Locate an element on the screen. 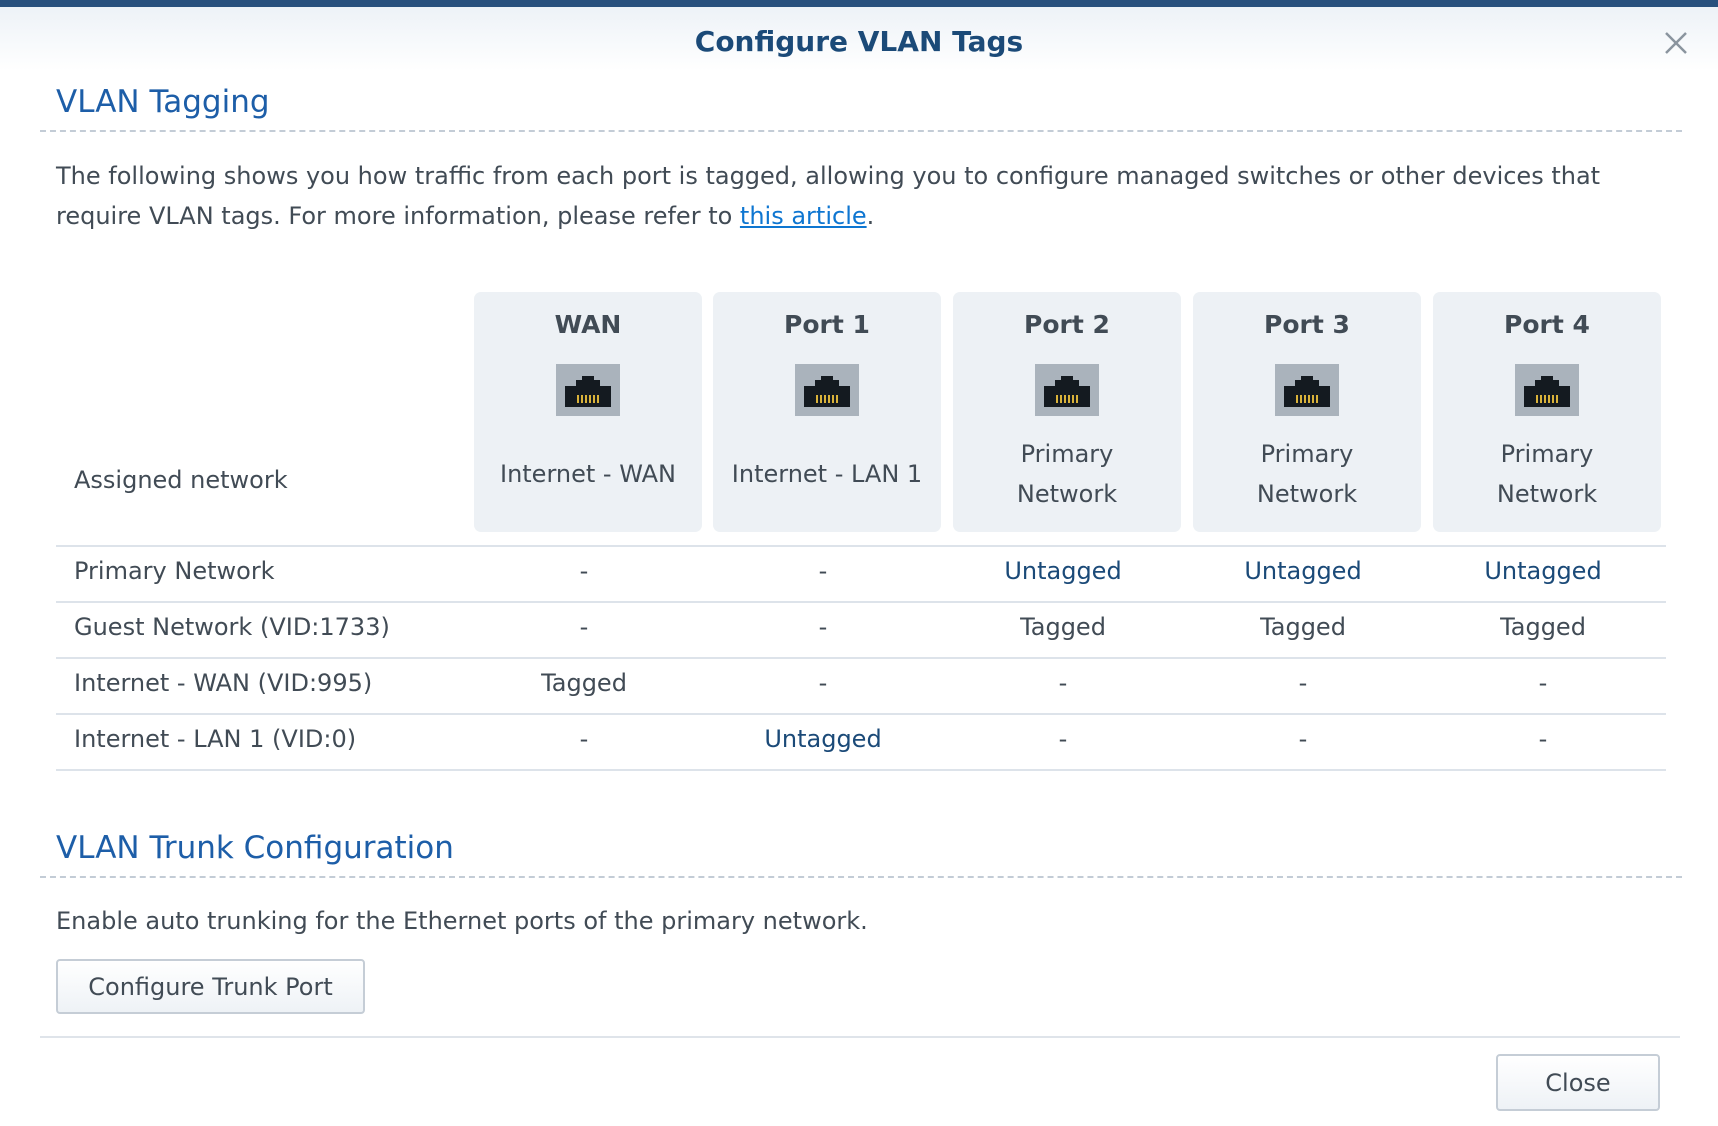 The height and width of the screenshot is (1126, 1718). port-card-port-2: Port 2 Primary Network is located at coordinates (1067, 412).